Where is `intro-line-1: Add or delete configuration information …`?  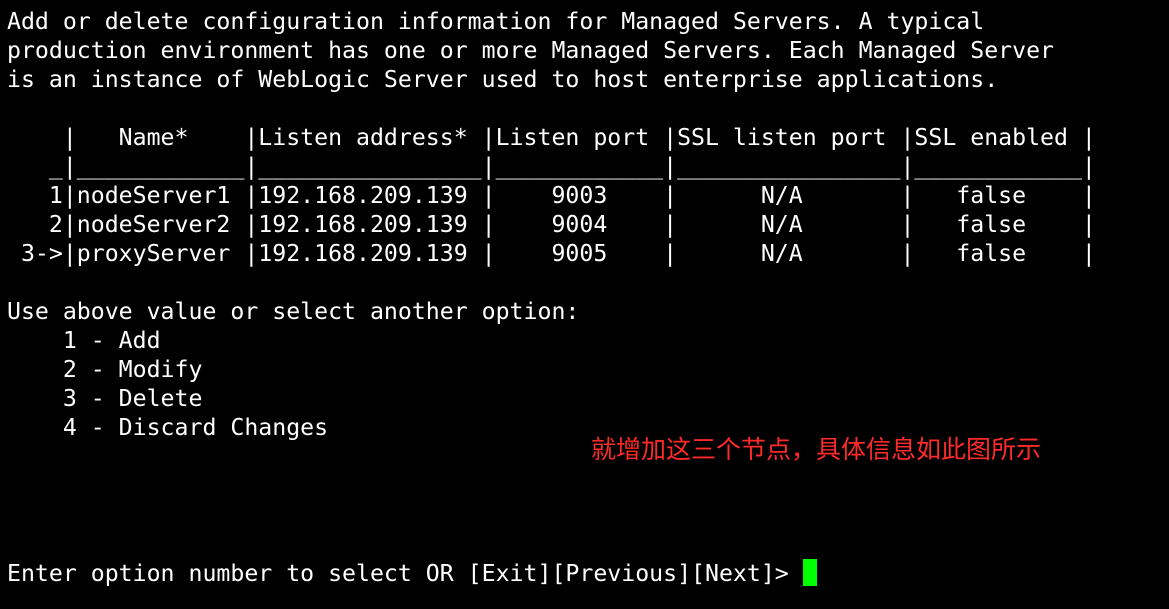
intro-line-1: Add or delete configuration information … is located at coordinates (496, 21).